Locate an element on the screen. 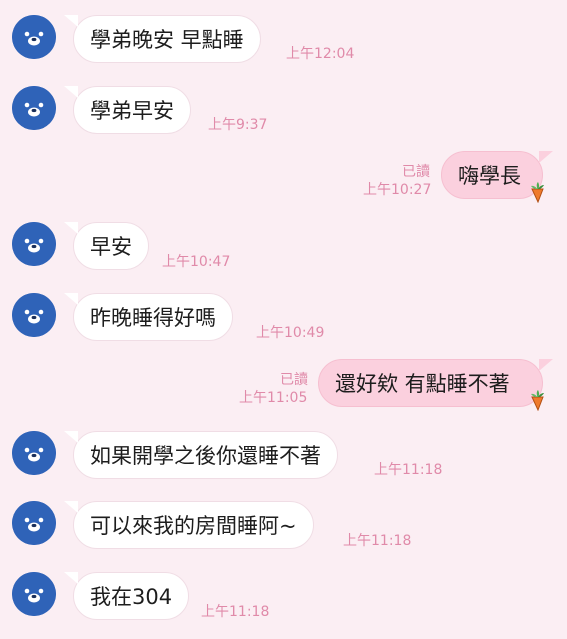 This screenshot has width=567, height=639. message-row-incoming: 可以來我的房間睡阿~ 上午11:18 is located at coordinates (283, 525).